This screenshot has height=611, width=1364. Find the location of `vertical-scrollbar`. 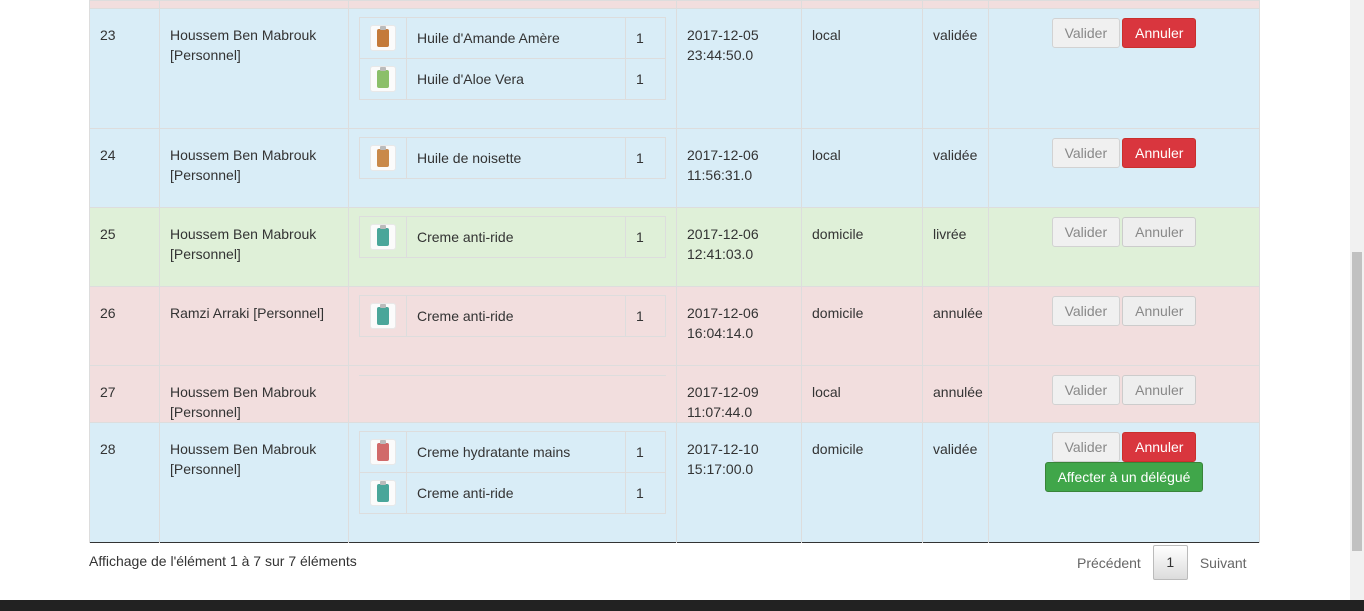

vertical-scrollbar is located at coordinates (1357, 300).